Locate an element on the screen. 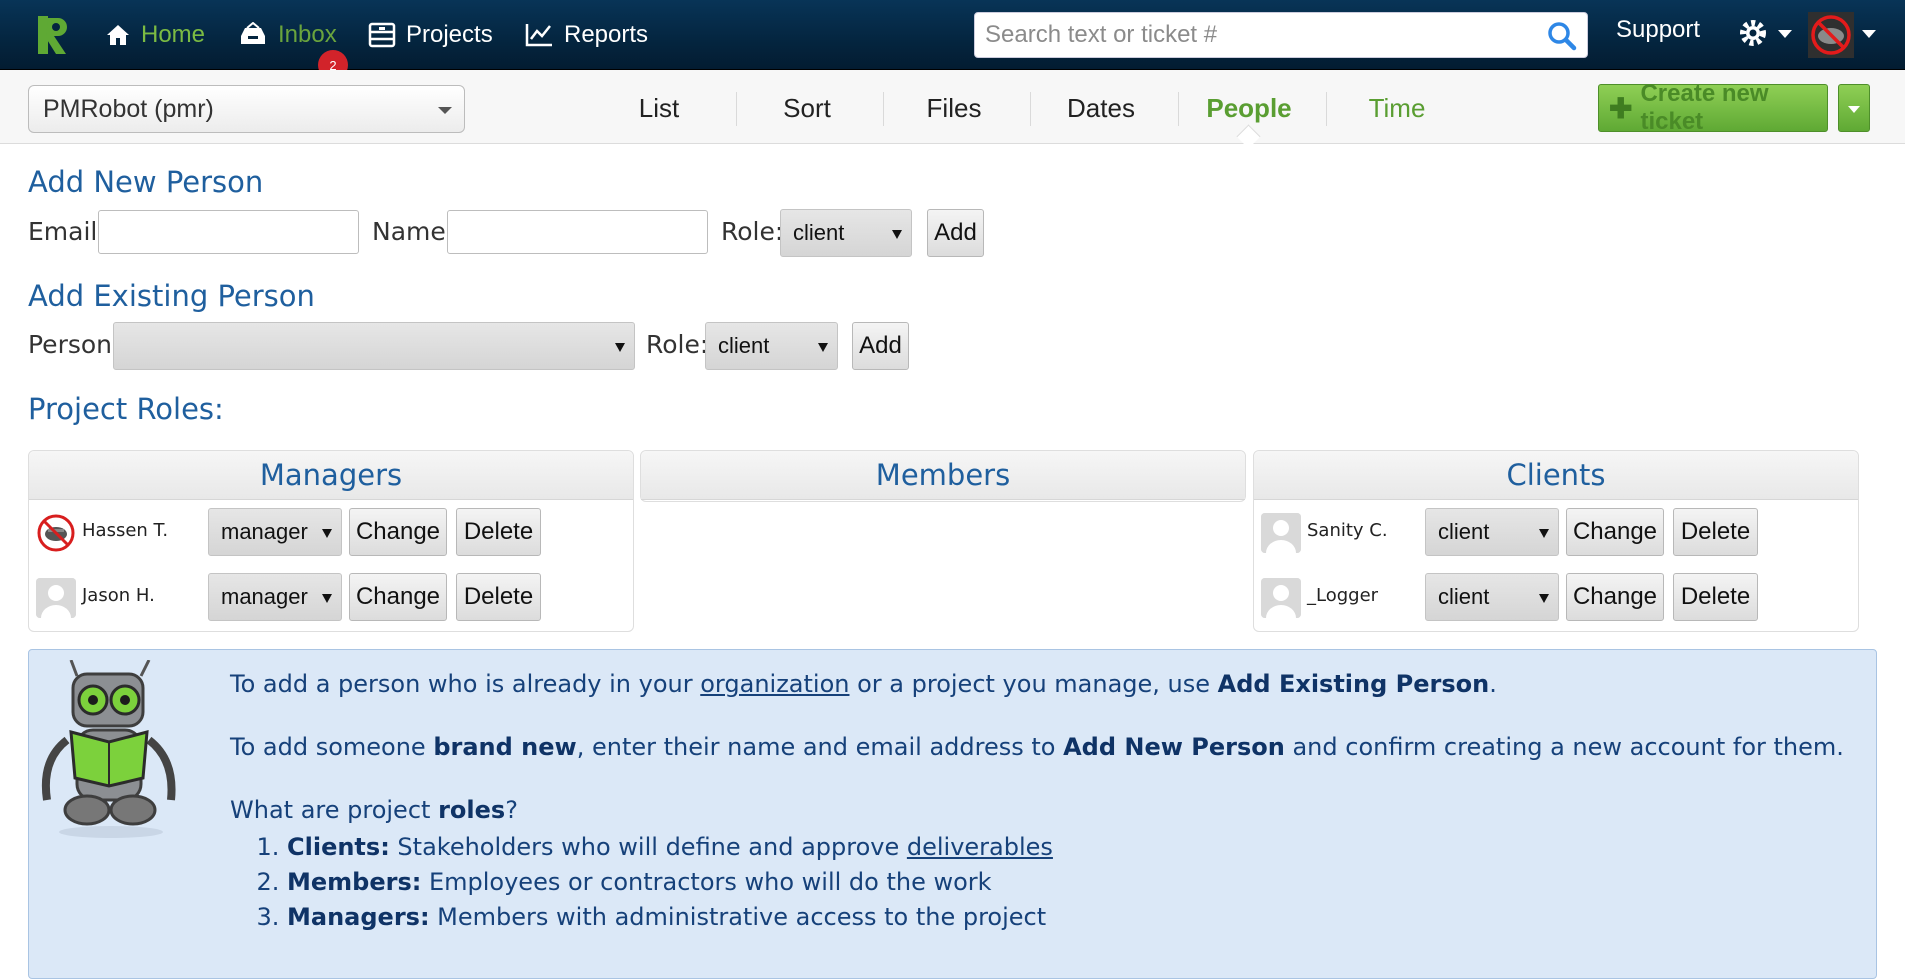  nav-inbox-label: Inbox is located at coordinates (307, 34).